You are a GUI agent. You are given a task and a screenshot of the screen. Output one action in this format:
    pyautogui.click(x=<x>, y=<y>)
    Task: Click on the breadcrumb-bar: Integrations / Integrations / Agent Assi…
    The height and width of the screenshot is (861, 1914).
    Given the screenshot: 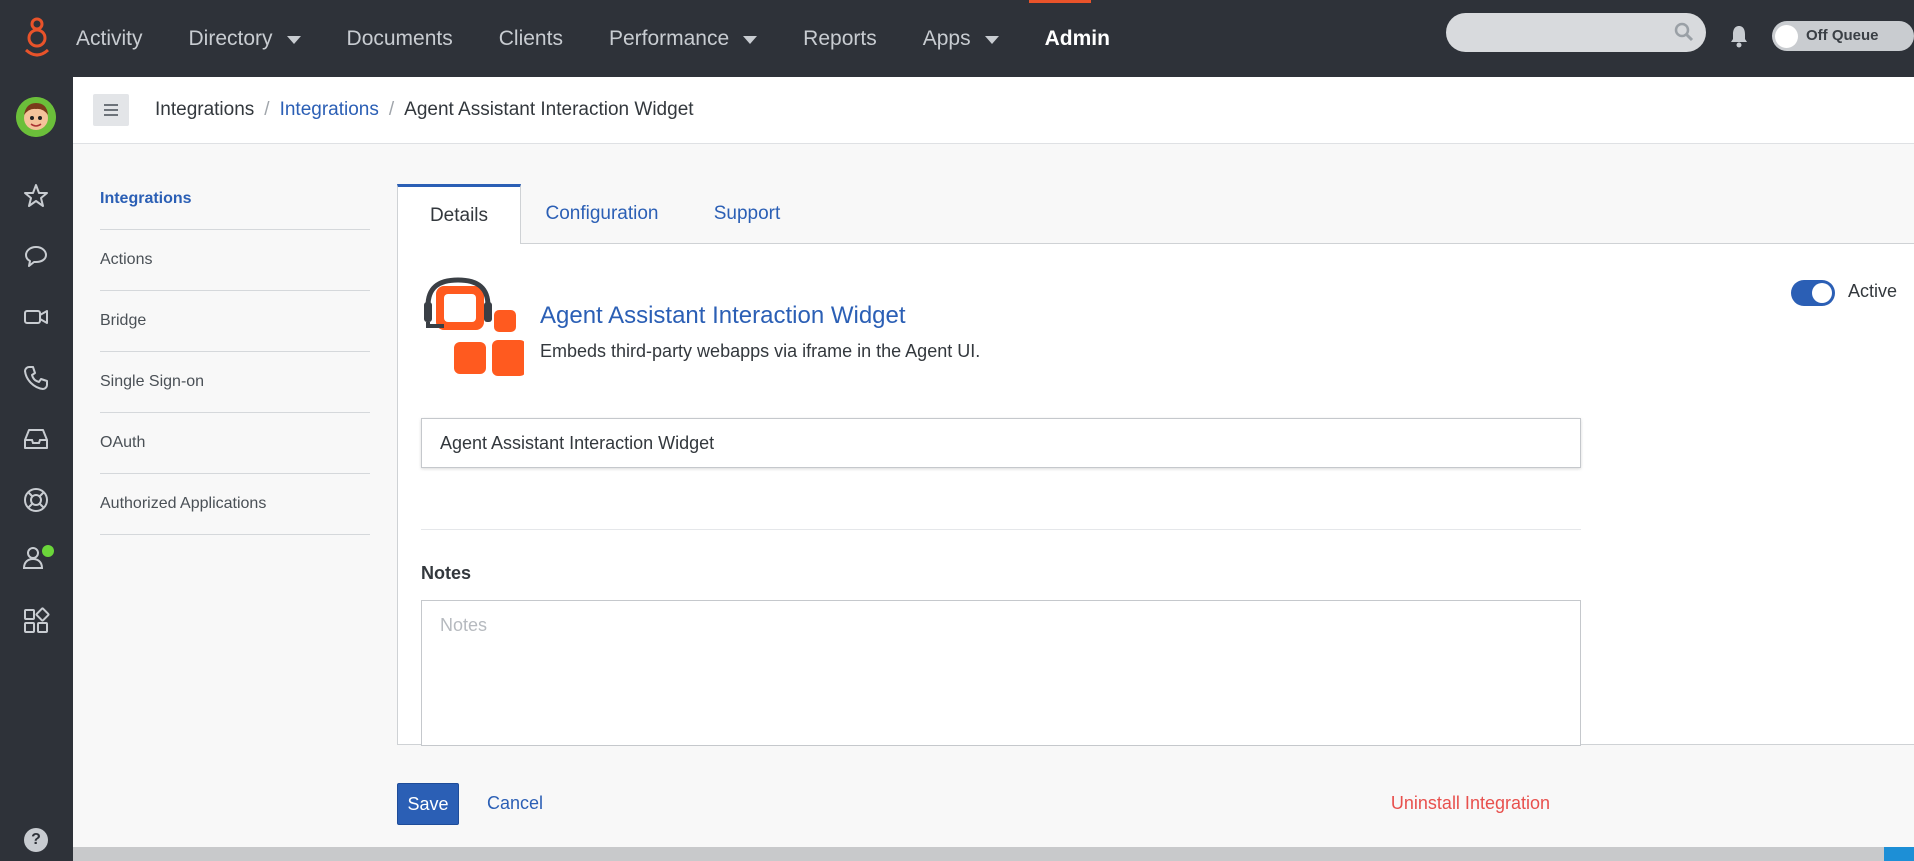 What is the action you would take?
    pyautogui.click(x=993, y=110)
    